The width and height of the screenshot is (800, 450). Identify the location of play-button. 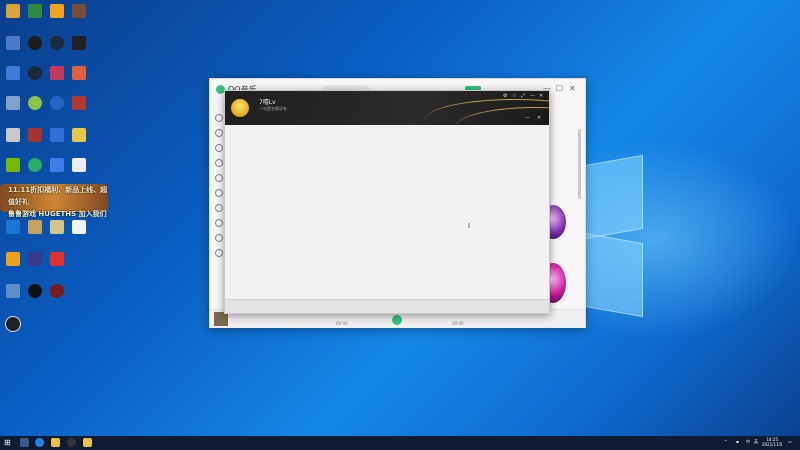
(397, 320).